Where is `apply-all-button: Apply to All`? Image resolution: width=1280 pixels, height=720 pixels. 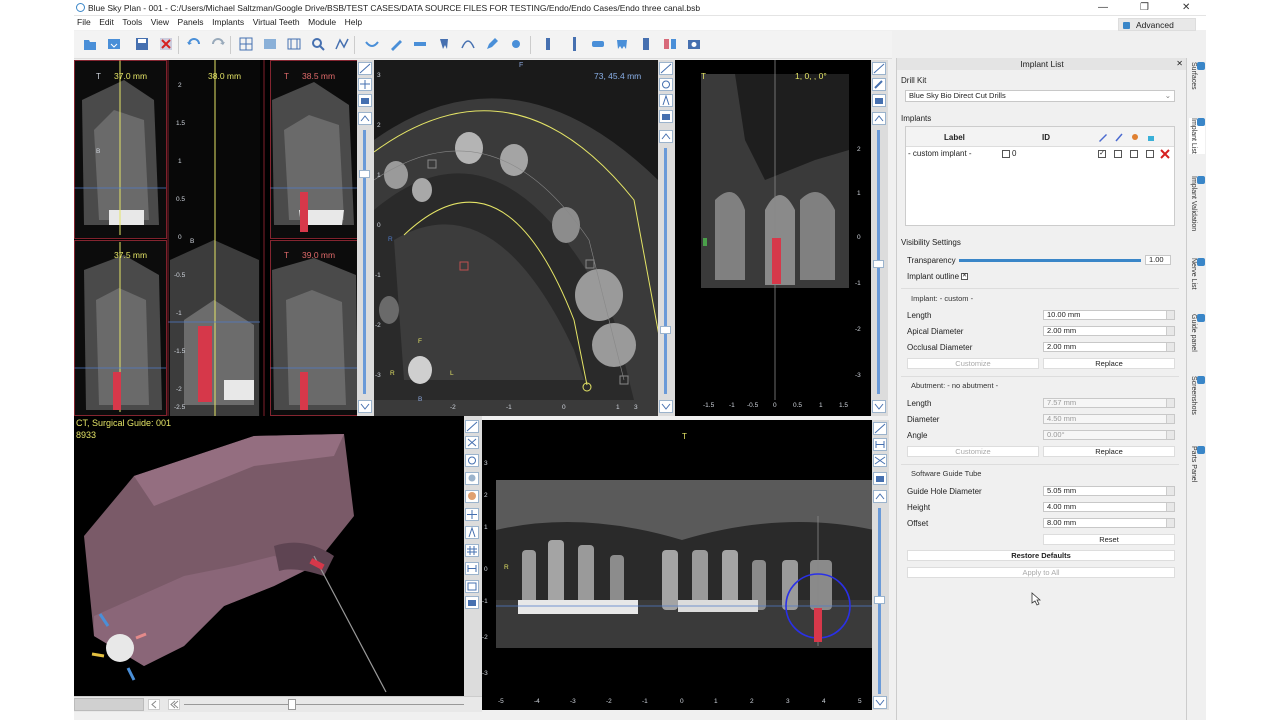 apply-all-button: Apply to All is located at coordinates (1041, 572).